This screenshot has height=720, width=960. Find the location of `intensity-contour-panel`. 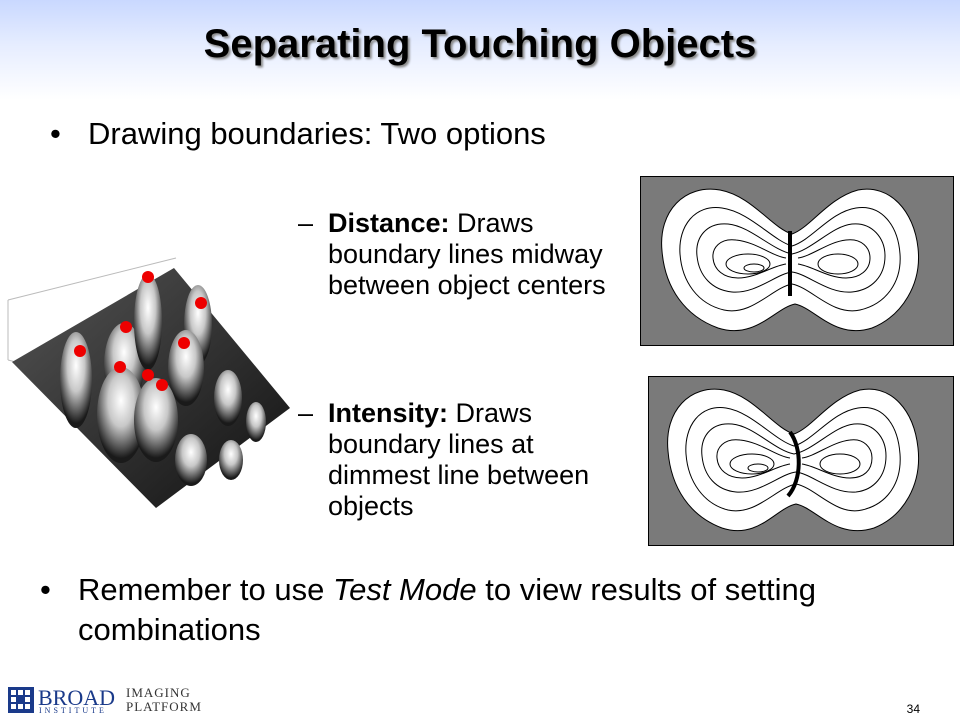

intensity-contour-panel is located at coordinates (801, 461).